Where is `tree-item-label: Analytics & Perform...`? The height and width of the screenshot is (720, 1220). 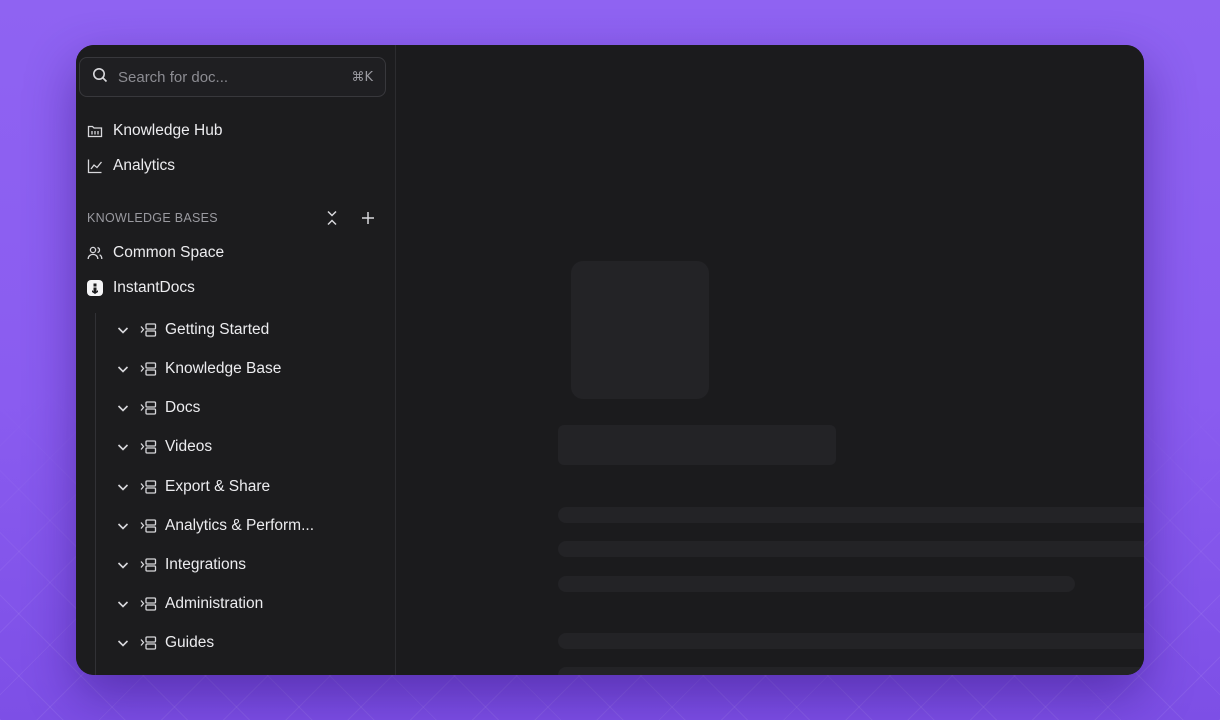
tree-item-label: Analytics & Perform... is located at coordinates (240, 525).